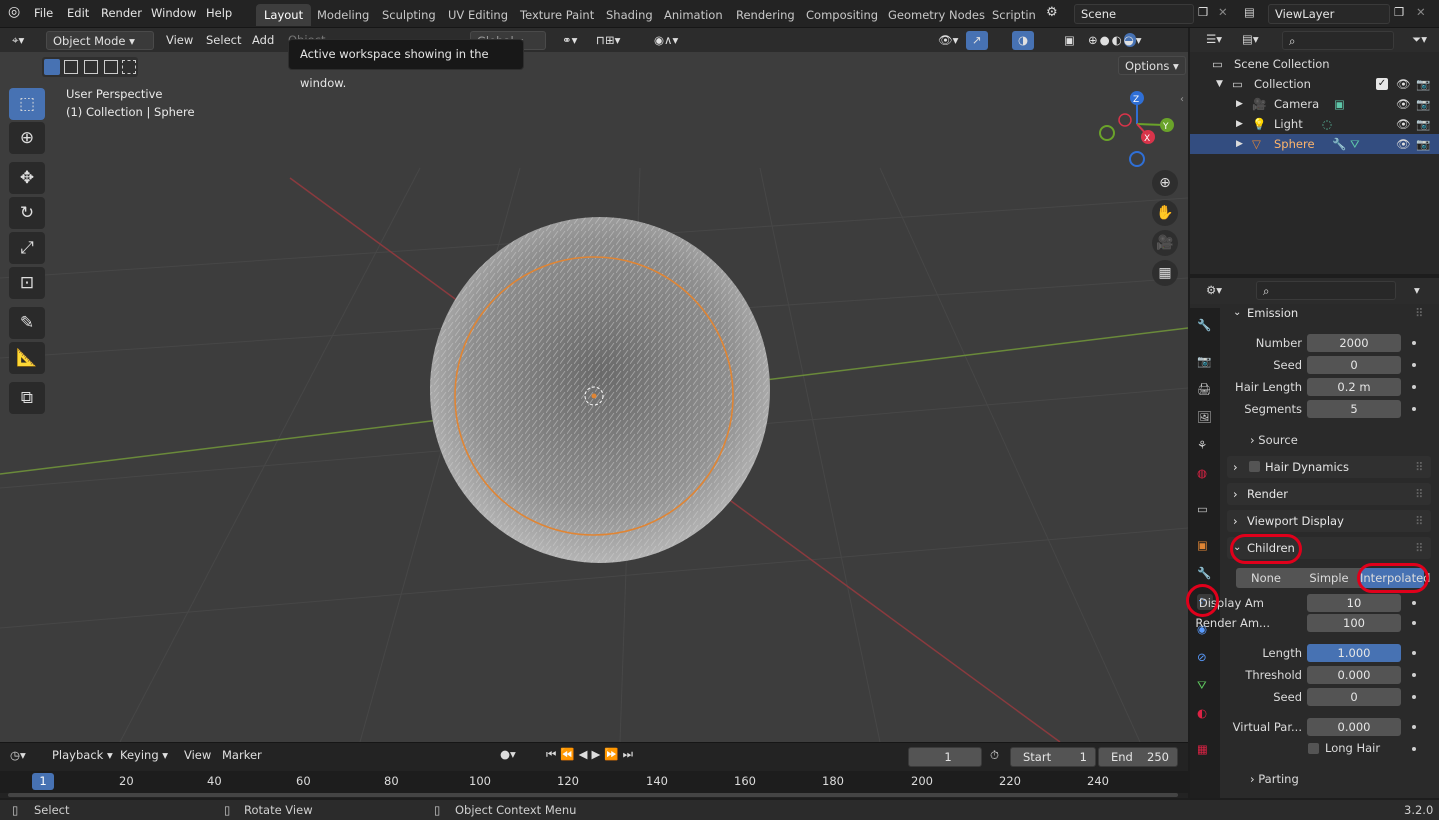  I want to click on select-intersect-icon, so click(129, 67).